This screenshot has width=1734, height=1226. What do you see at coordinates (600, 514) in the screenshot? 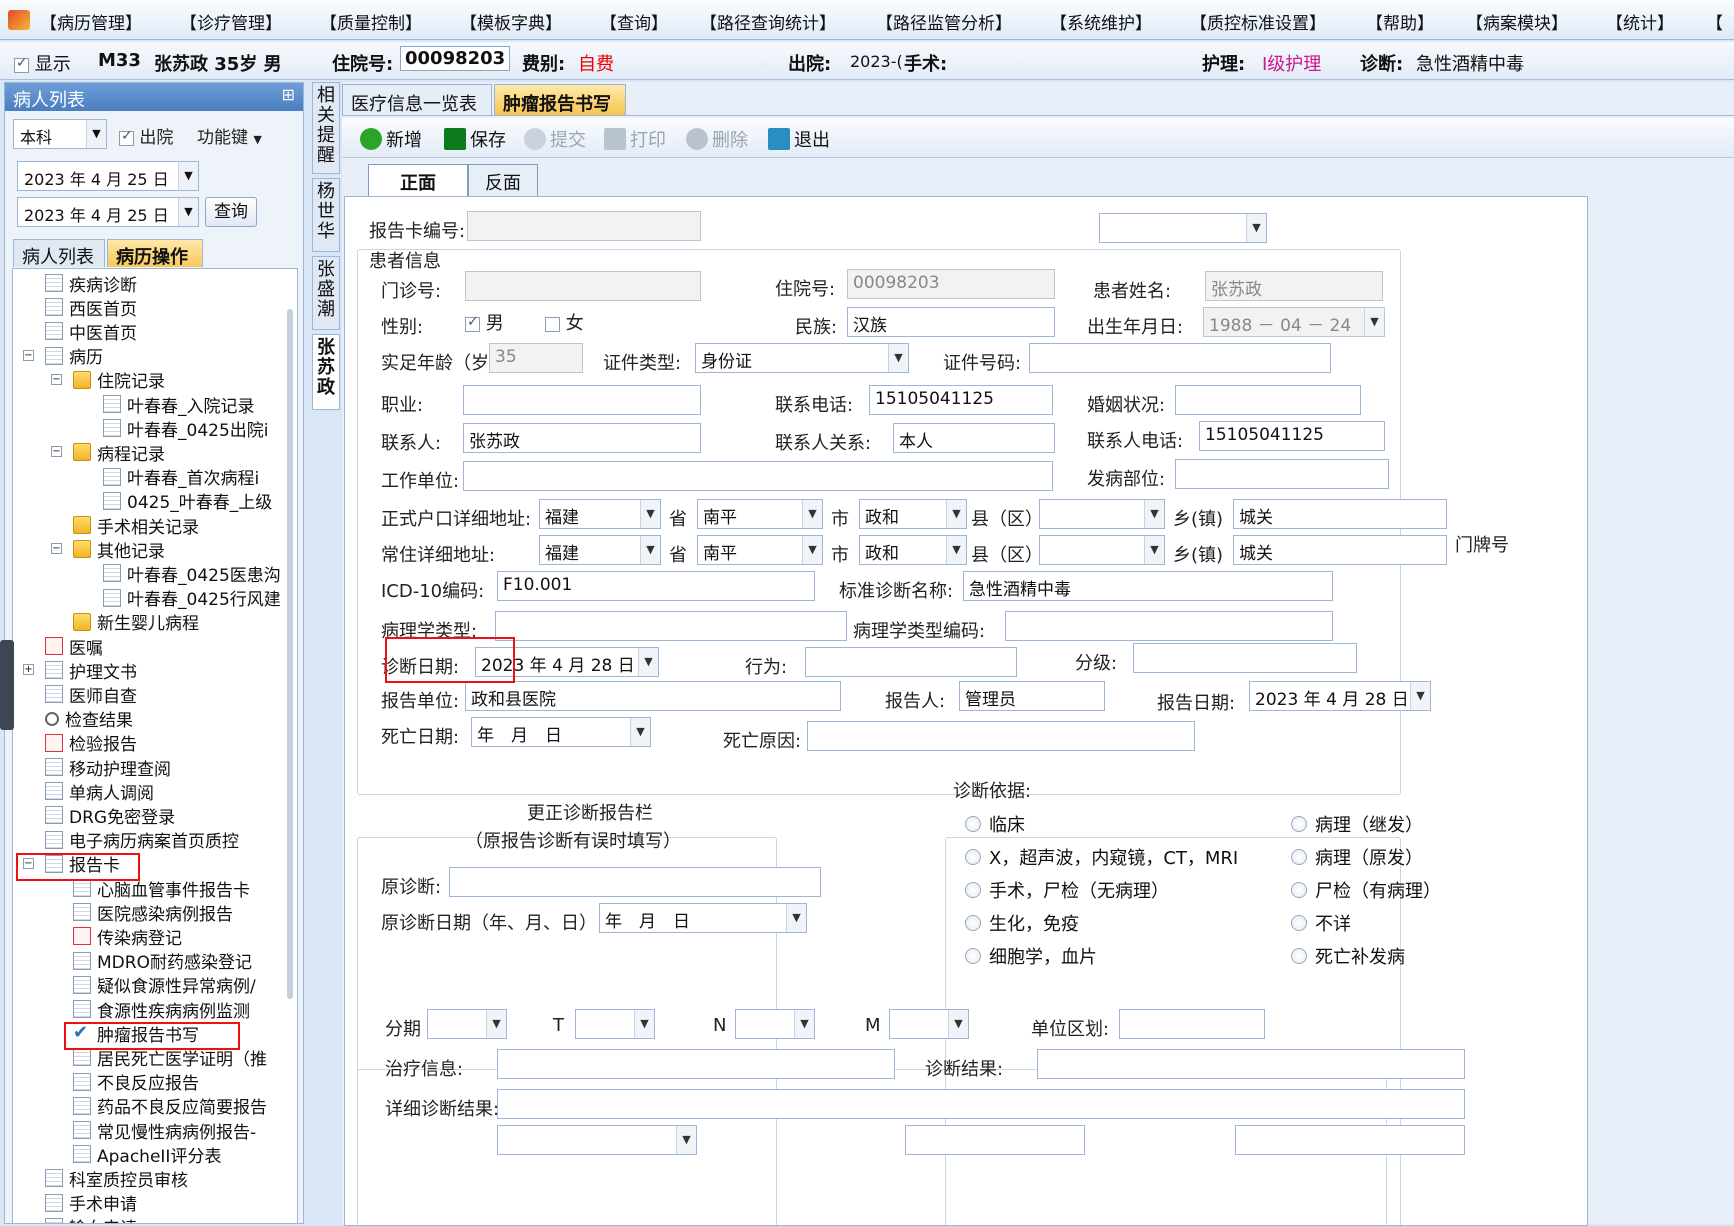
I see `hukou-province-select: 福建 ▼` at bounding box center [600, 514].